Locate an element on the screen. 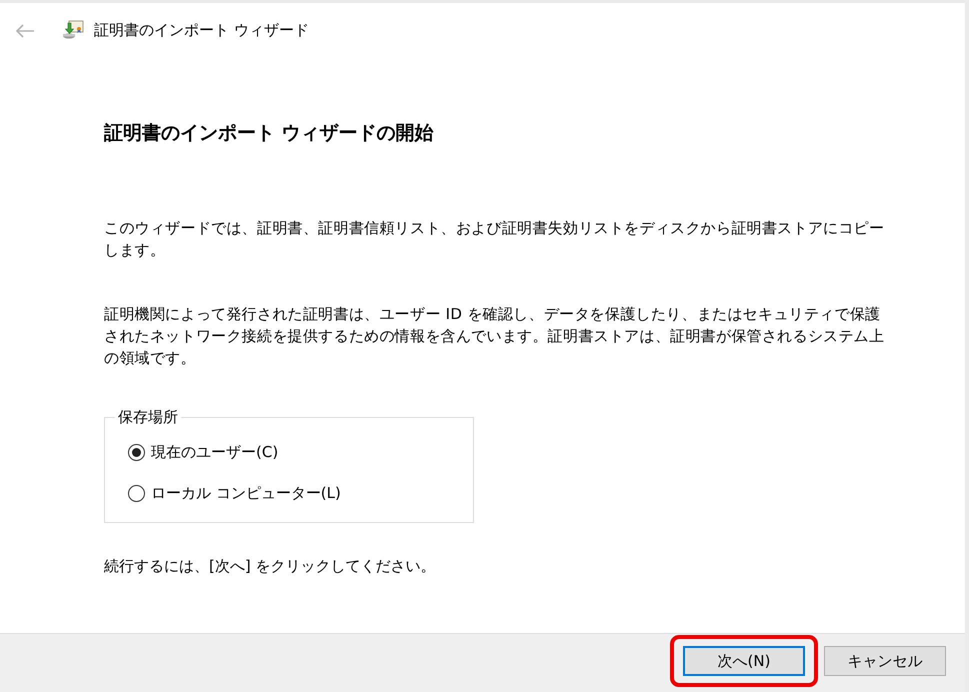  description-text: 証明機関によって発行された証明書は、ユーザー ID を確認し、データを保護したり、またはセキュリティで保護されたネットワーク接続を提供するための情報を含んでいます。証明書ストアは、証明書が保管されるシステム上の領域です。 is located at coordinates (495, 336).